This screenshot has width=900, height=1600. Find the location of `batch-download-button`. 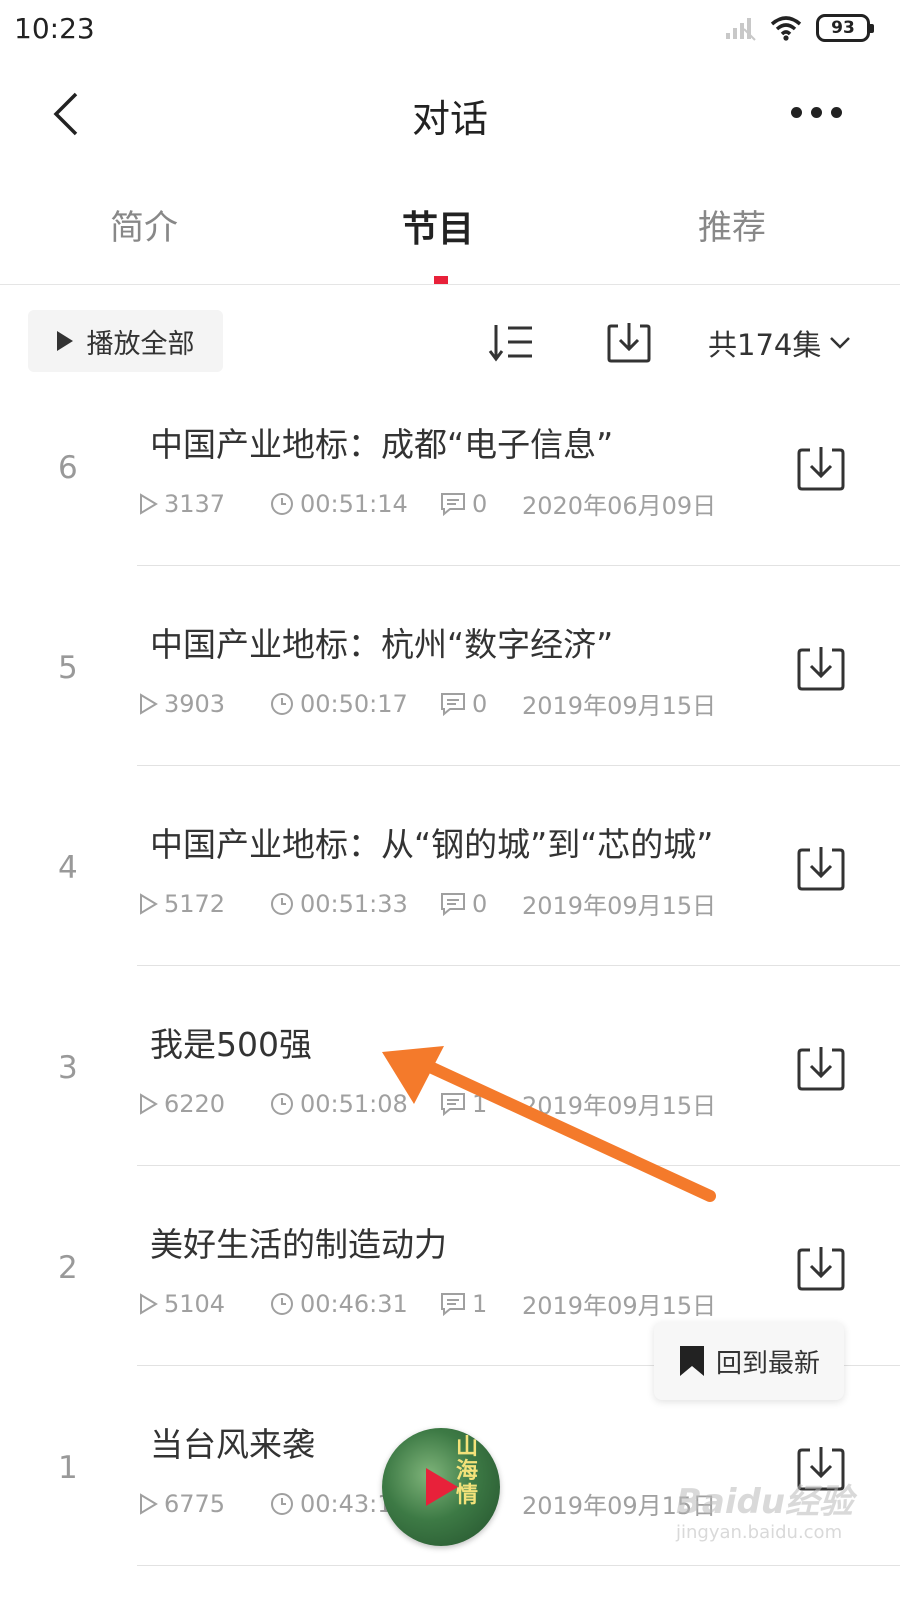

batch-download-button is located at coordinates (629, 342).